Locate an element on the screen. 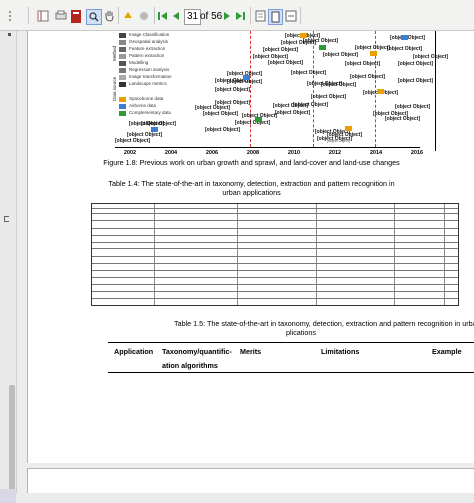 The height and width of the screenshot is (503, 474). table-header-taxonomy-line2: ation algorithms is located at coordinates (190, 365).